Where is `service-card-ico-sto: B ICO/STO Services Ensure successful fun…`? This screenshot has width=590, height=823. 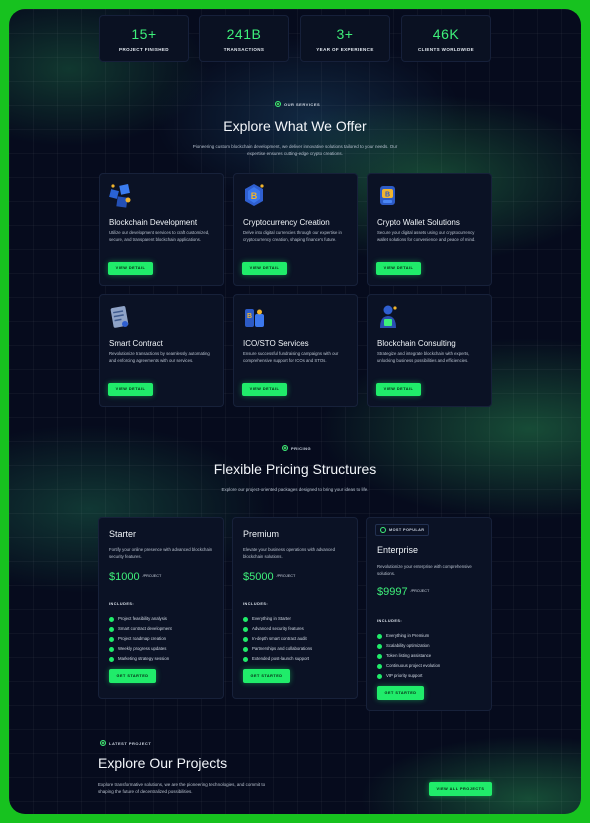
service-card-ico-sto: B ICO/STO Services Ensure successful fun… is located at coordinates (295, 350).